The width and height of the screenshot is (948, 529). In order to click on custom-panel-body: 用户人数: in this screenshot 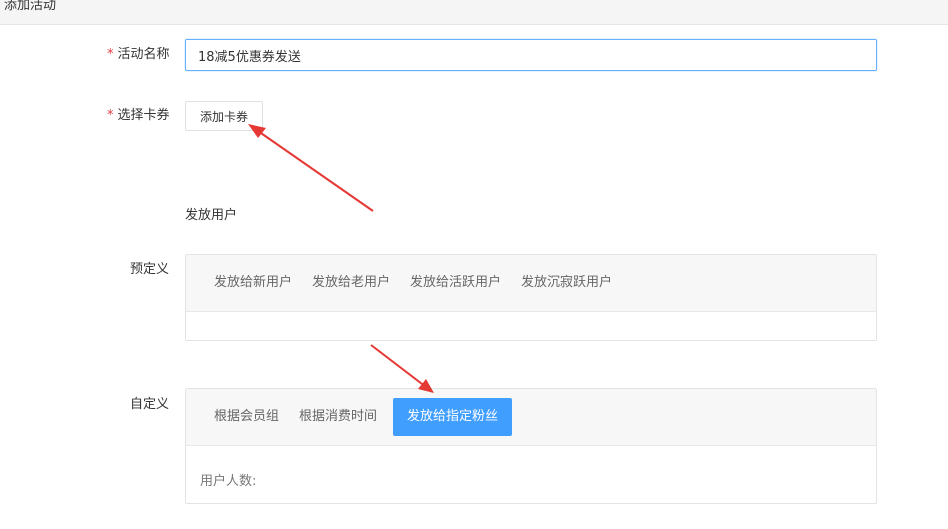, I will do `click(531, 474)`.